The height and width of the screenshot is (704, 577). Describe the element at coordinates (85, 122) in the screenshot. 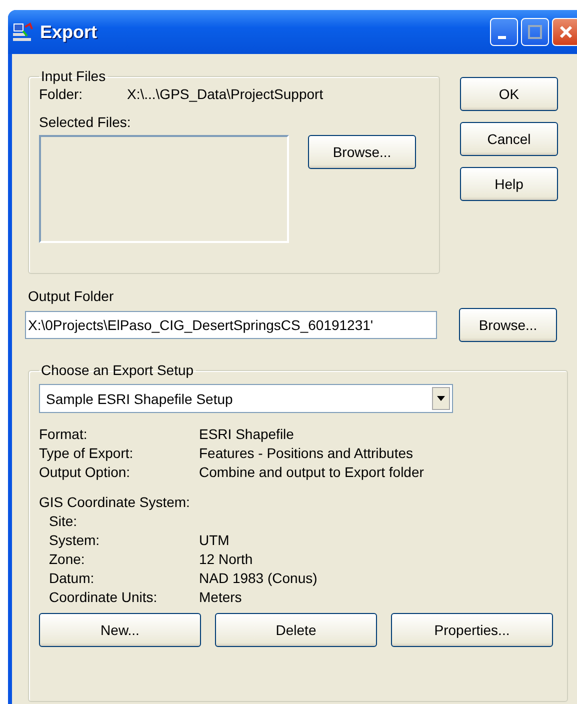

I see `selected-files-label: Selected Files:` at that location.